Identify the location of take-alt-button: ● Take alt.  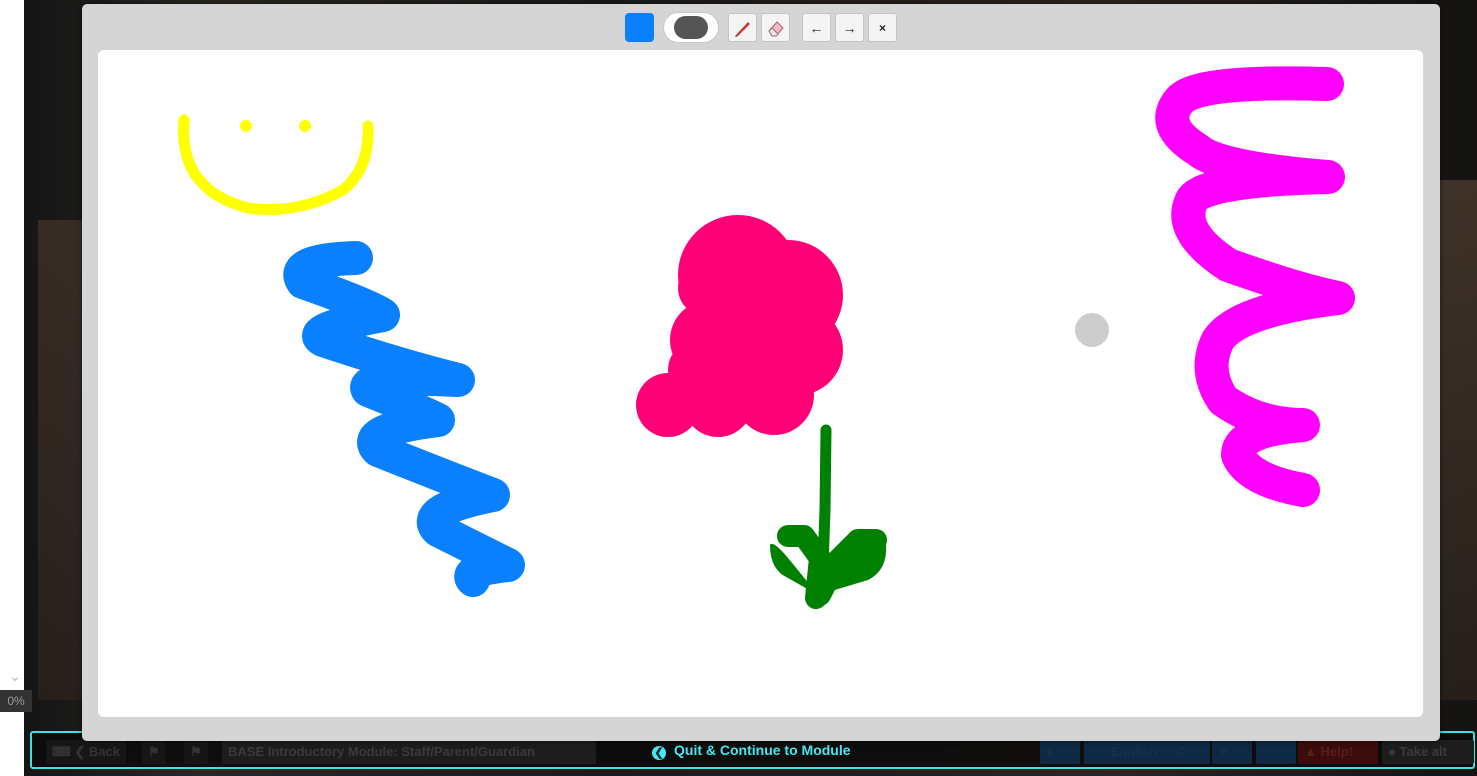
(1428, 752).